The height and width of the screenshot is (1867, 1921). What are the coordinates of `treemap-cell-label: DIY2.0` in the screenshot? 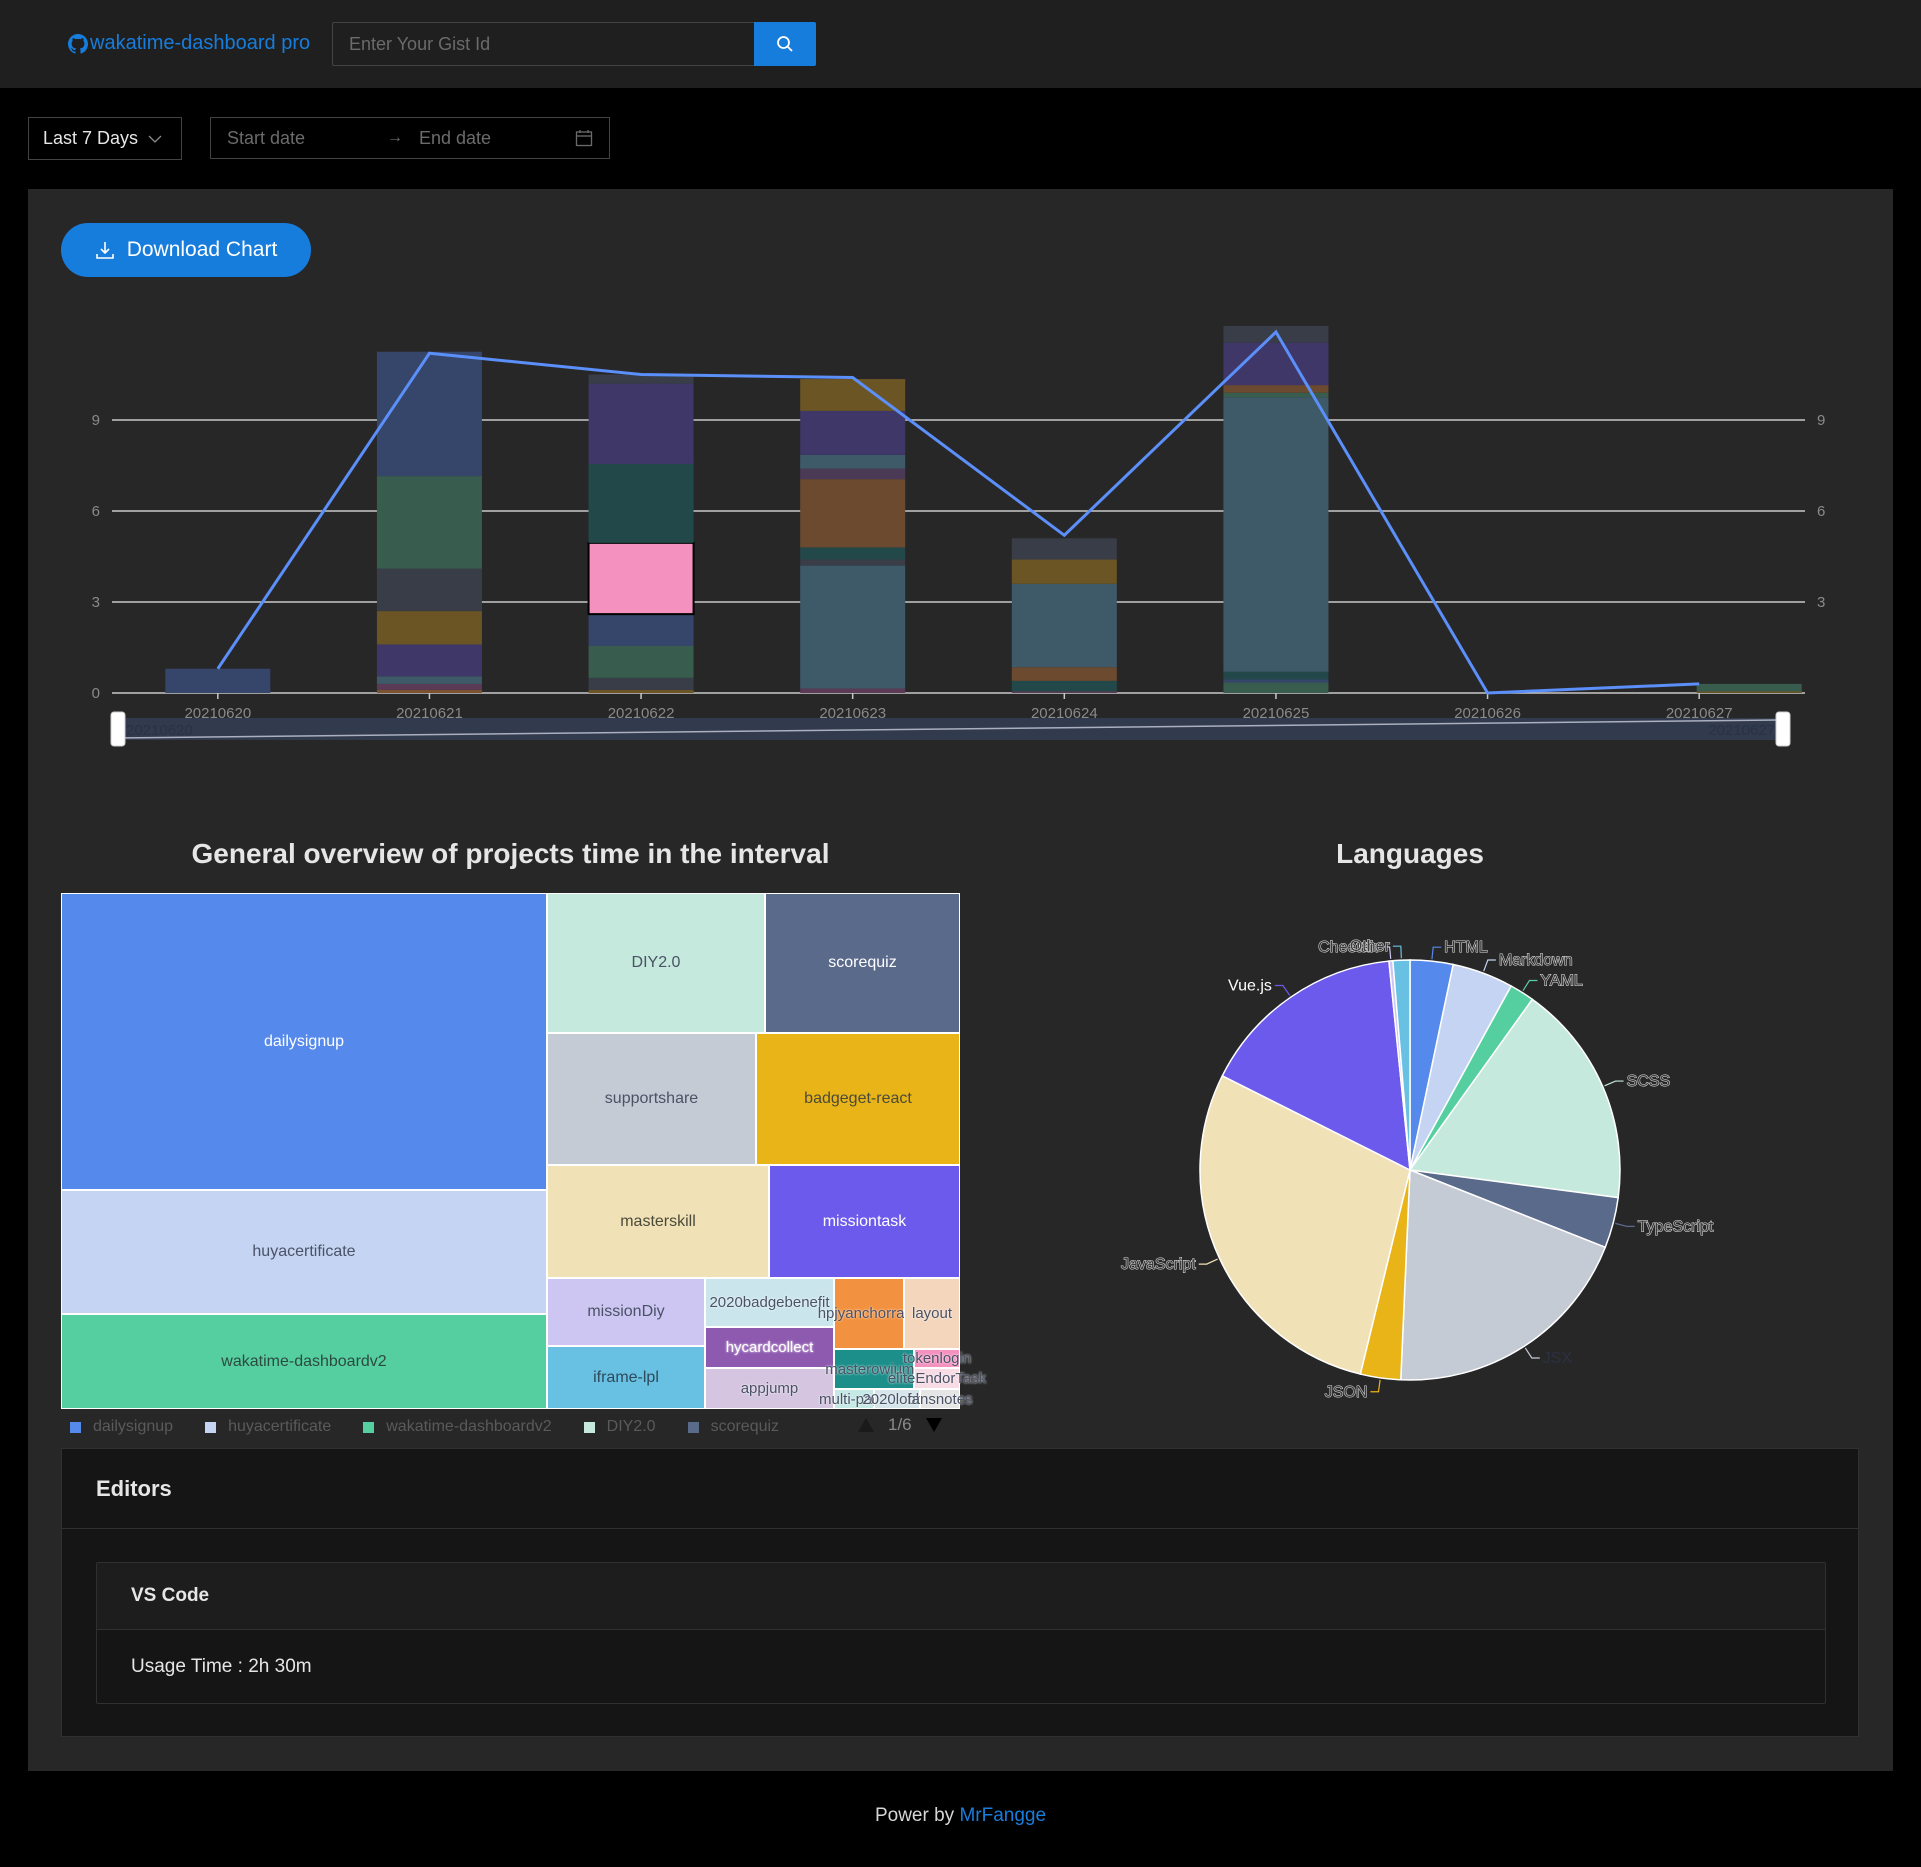 It's located at (656, 962).